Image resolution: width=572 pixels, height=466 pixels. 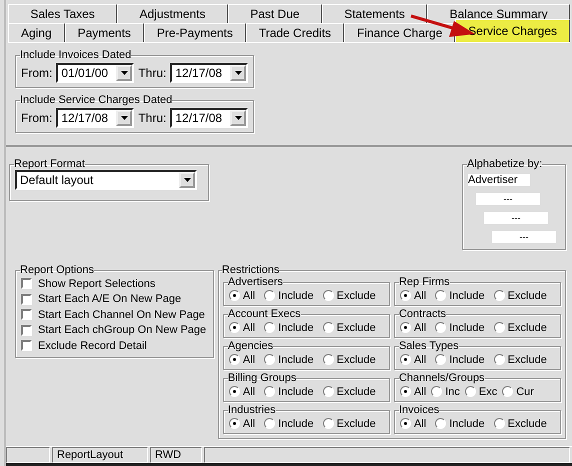 I want to click on checkbox-label: Start Each chGroup On New Page, so click(x=122, y=330).